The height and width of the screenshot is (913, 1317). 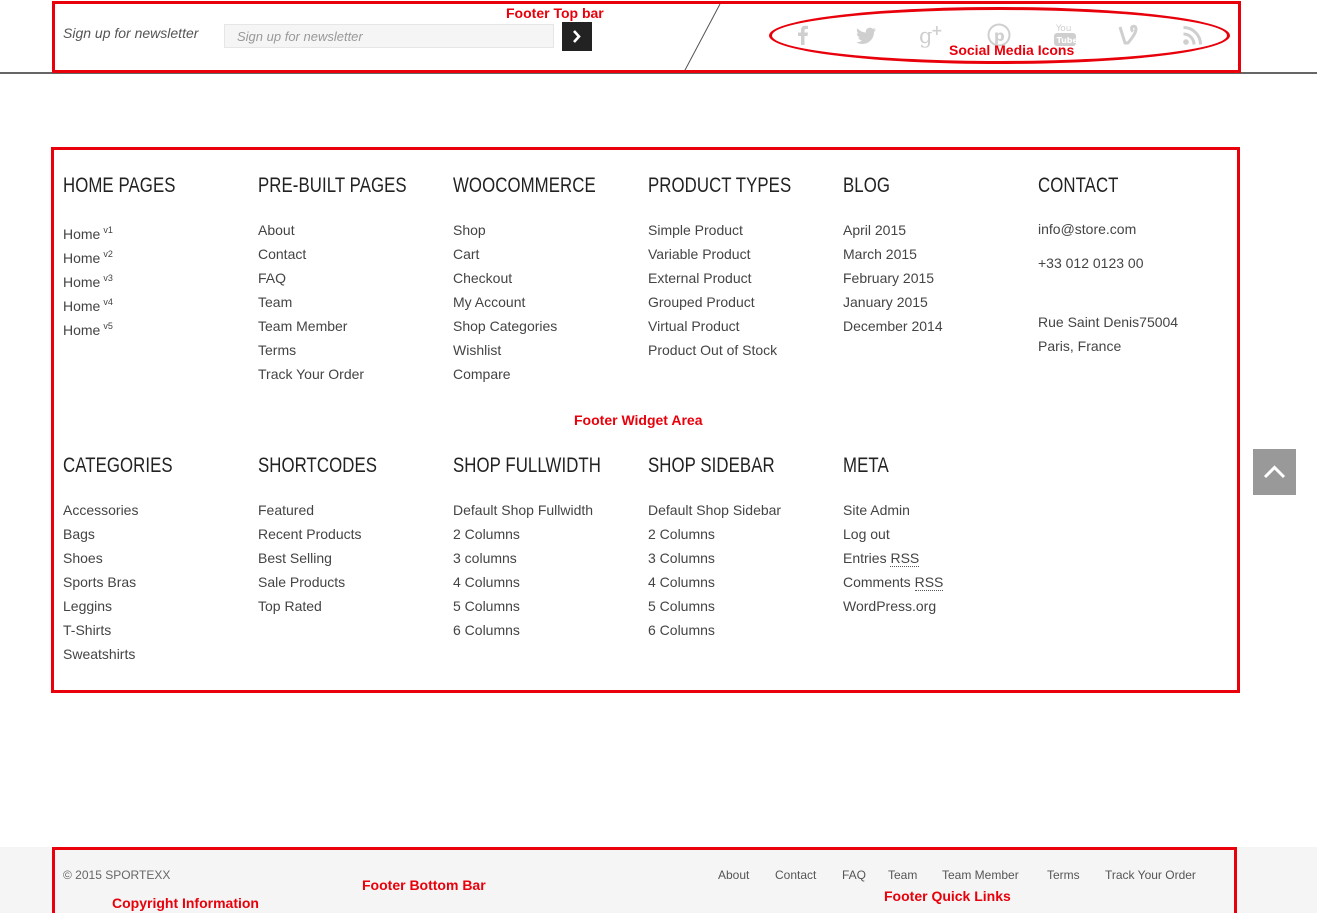 I want to click on annotation-label-quick-links: Footer Quick Links, so click(x=947, y=896).